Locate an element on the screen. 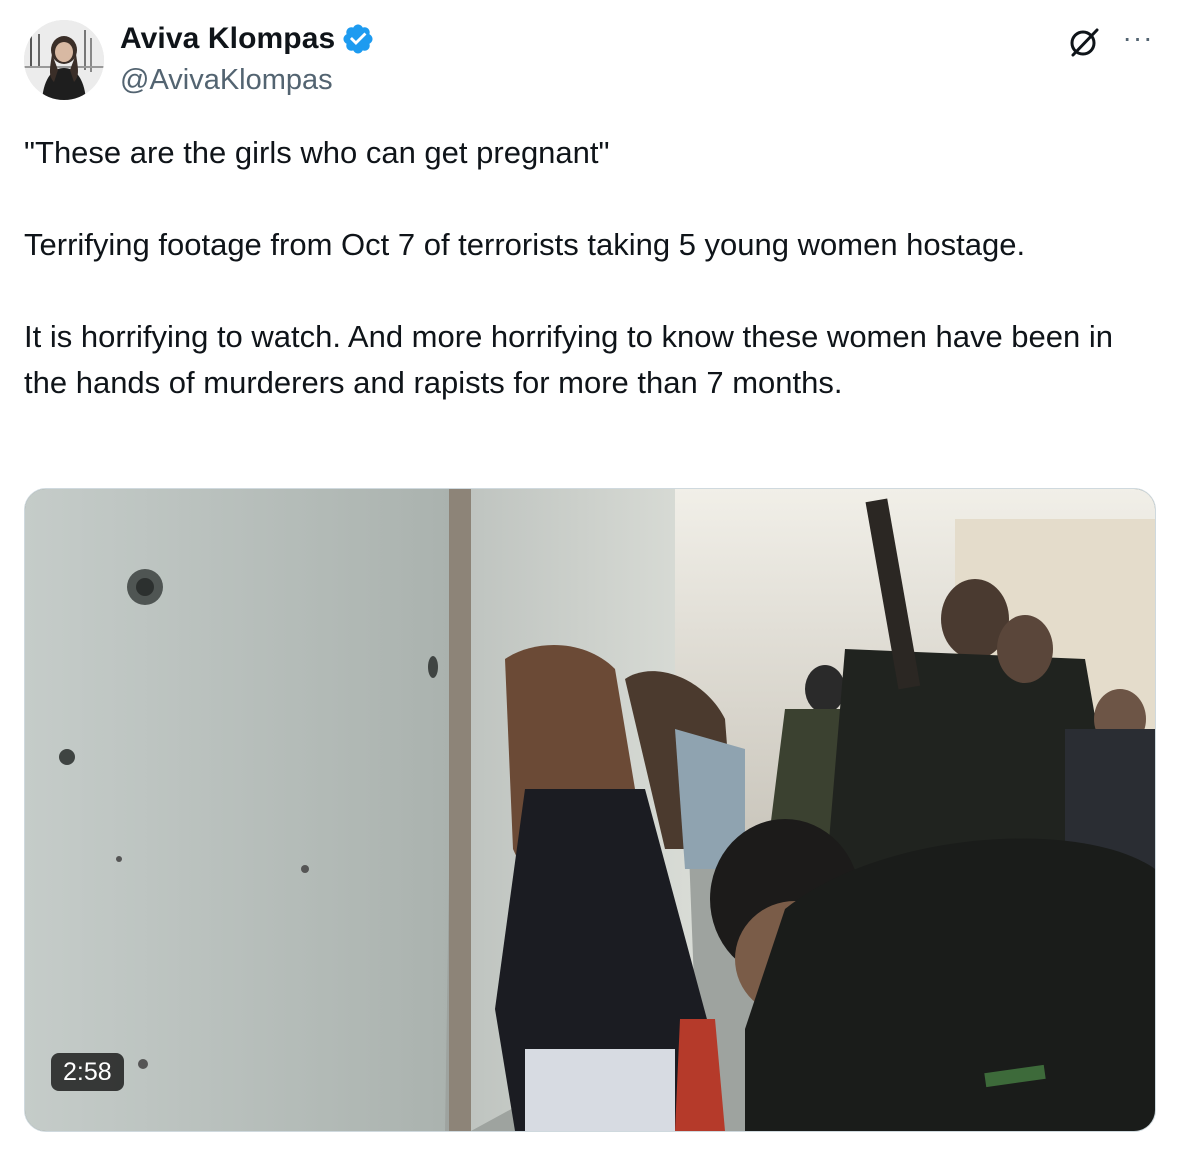 Image resolution: width=1182 pixels, height=1166 pixels. author-name-row: Aviva Klompas is located at coordinates (247, 39).